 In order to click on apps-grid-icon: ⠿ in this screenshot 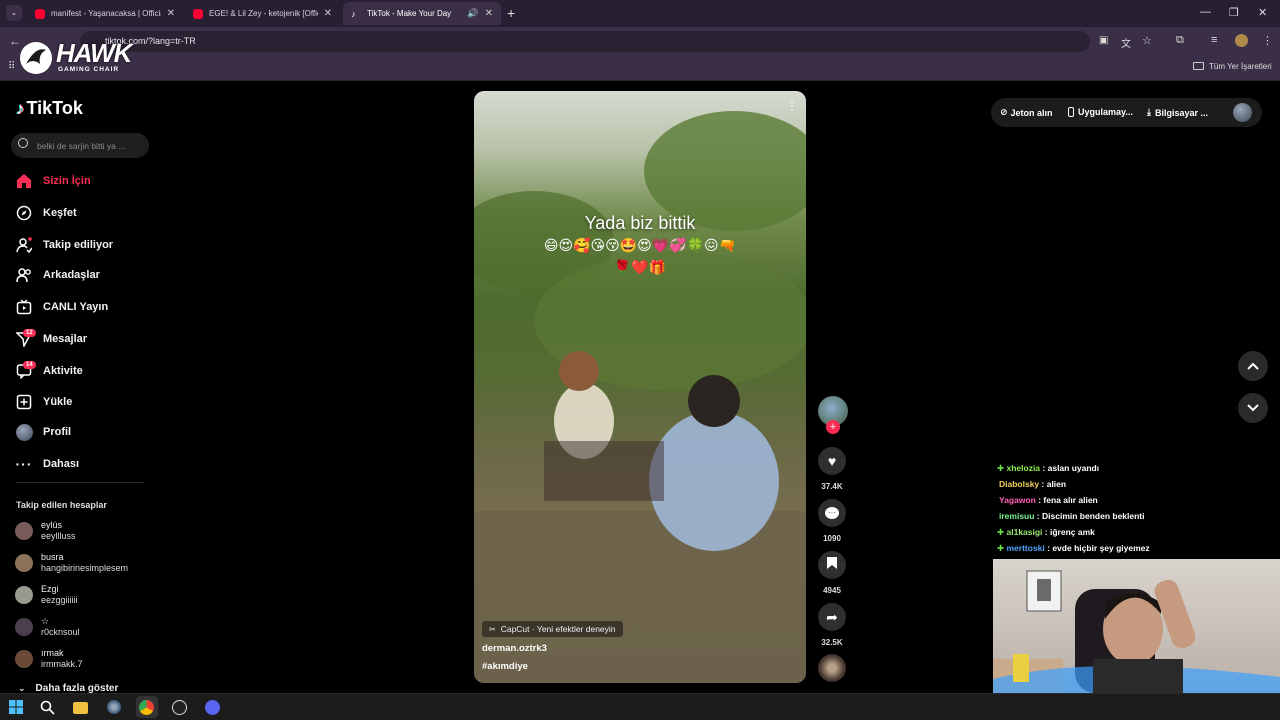, I will do `click(11, 66)`.